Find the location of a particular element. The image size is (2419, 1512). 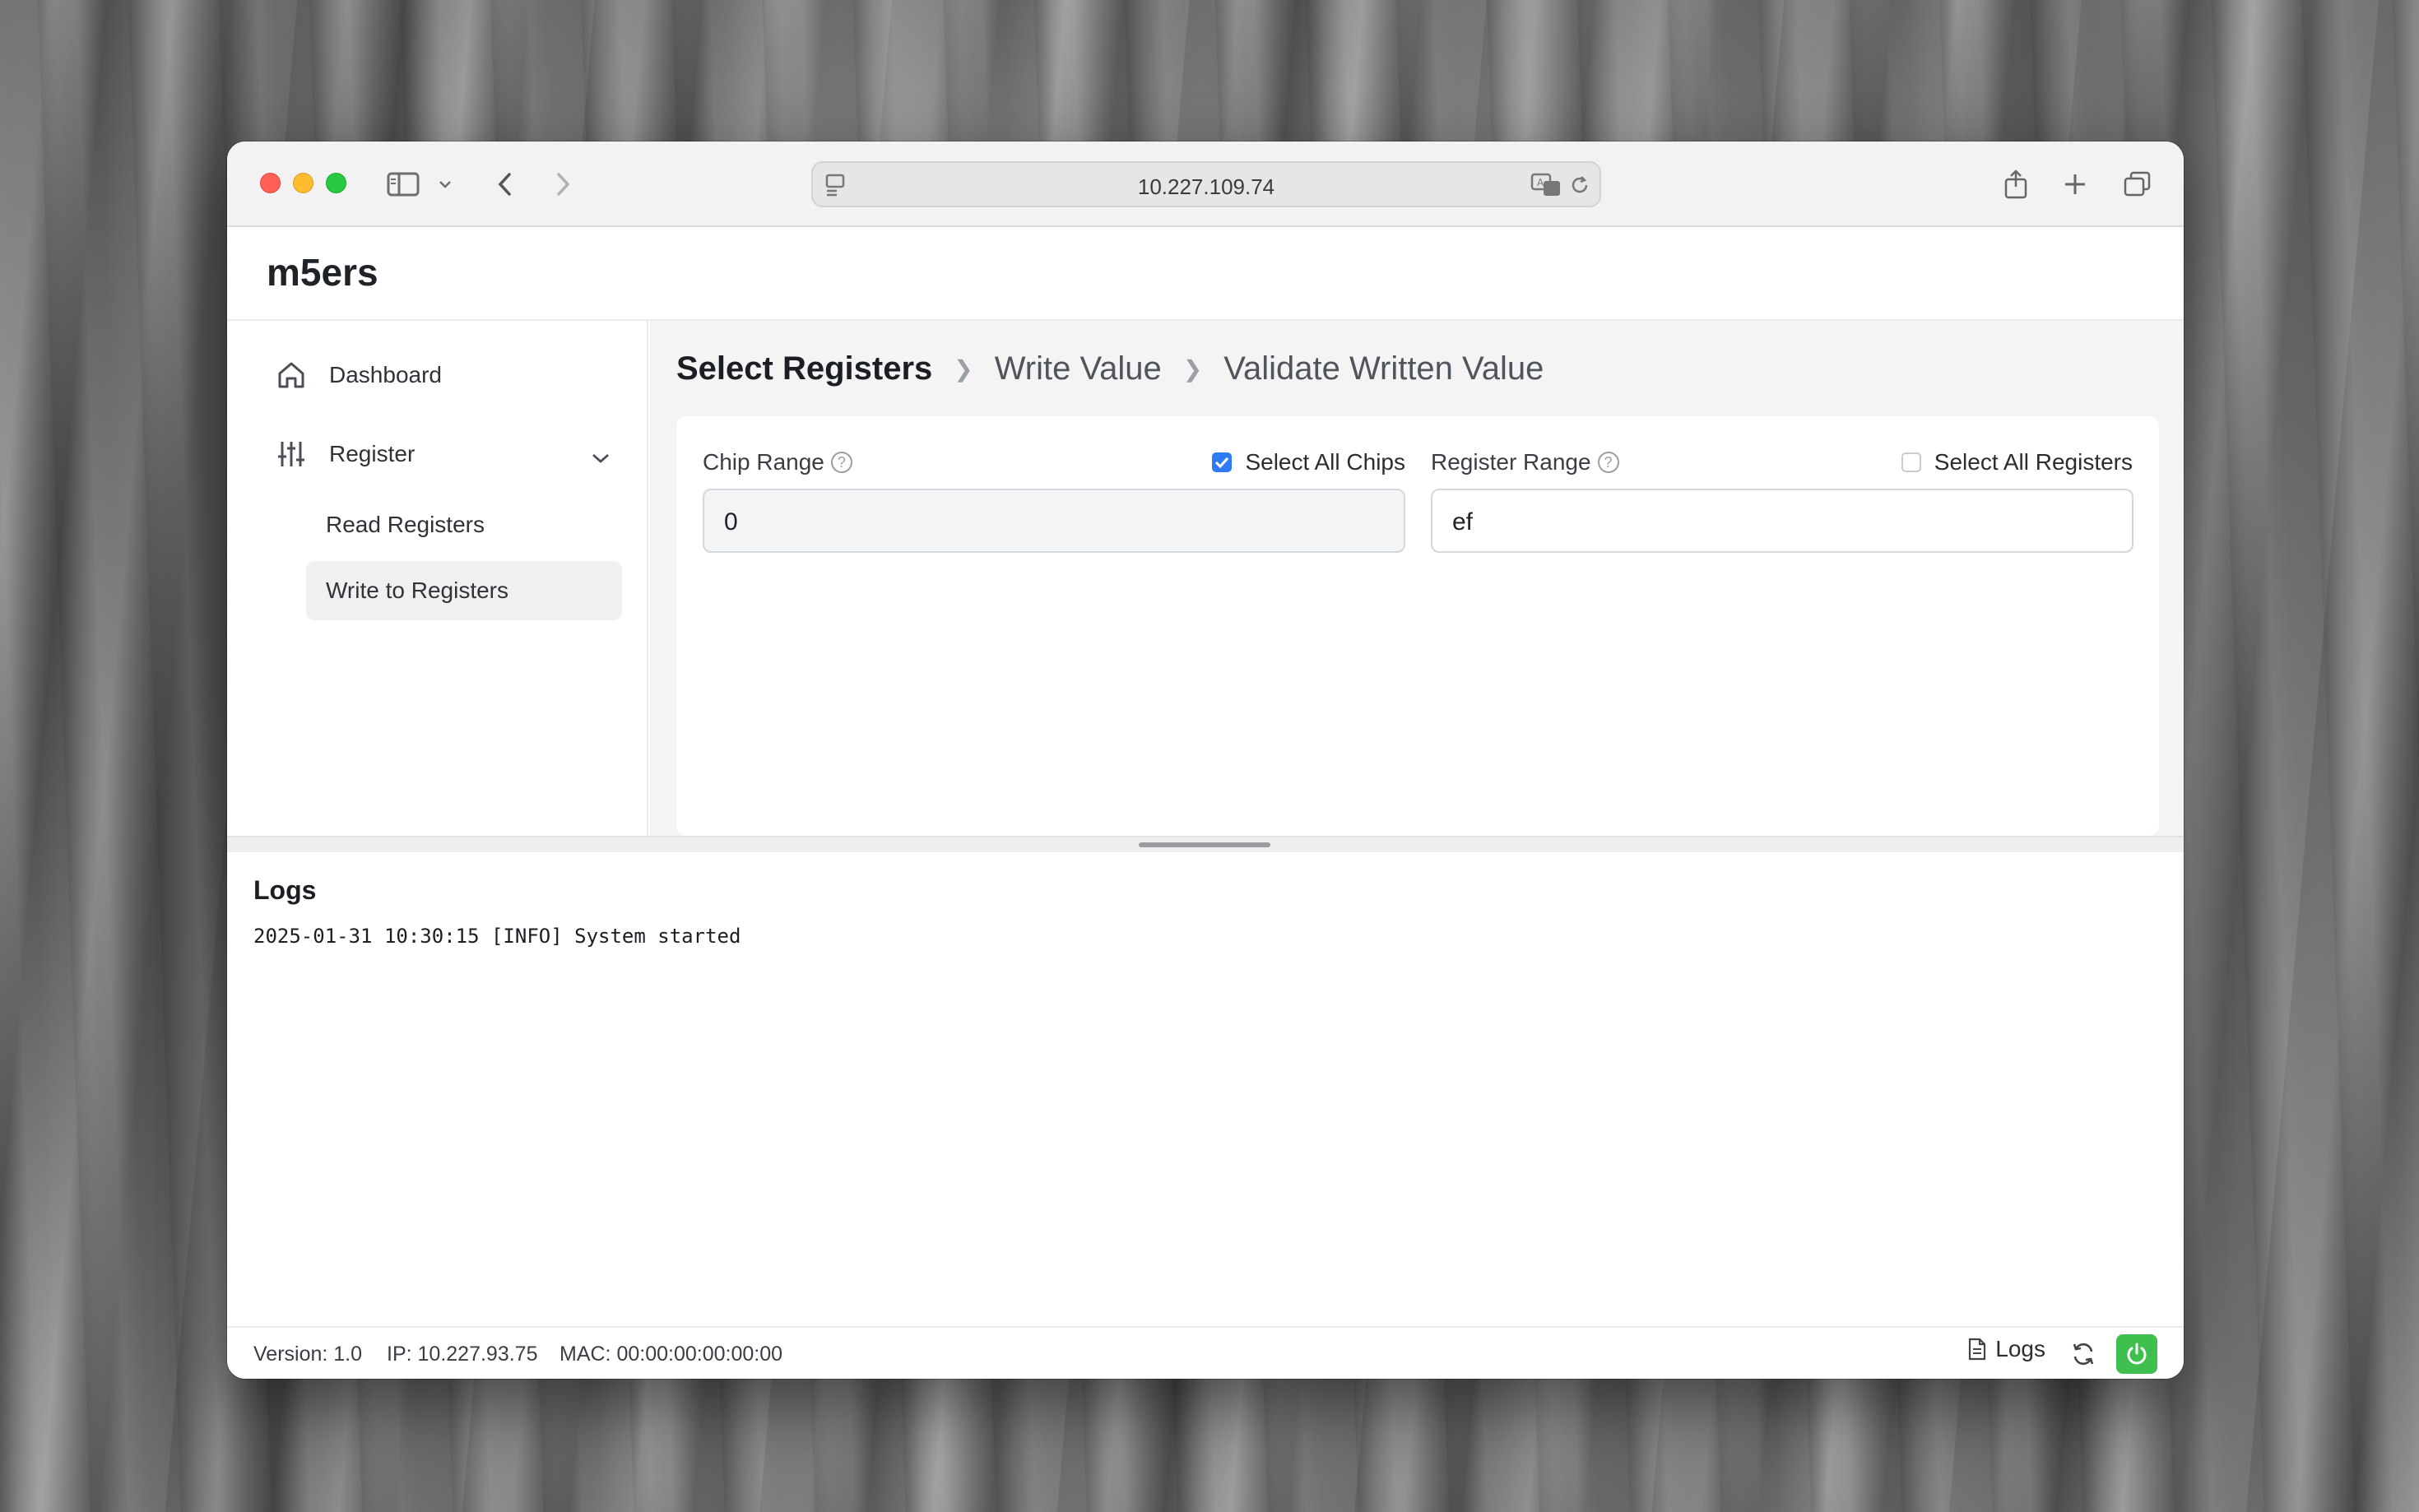

share-icon is located at coordinates (2016, 184).